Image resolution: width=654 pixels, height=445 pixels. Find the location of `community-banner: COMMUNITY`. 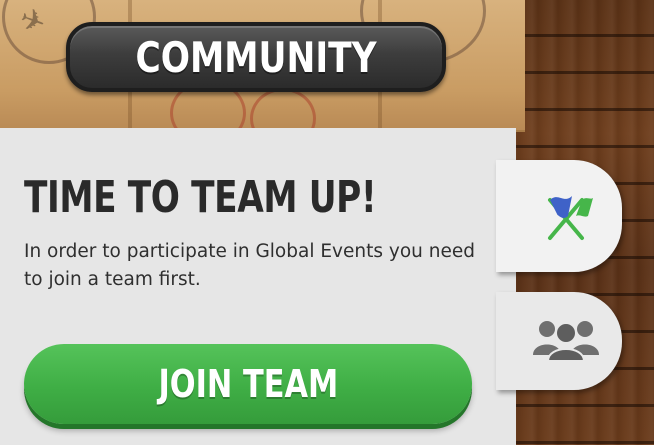

community-banner: COMMUNITY is located at coordinates (256, 57).